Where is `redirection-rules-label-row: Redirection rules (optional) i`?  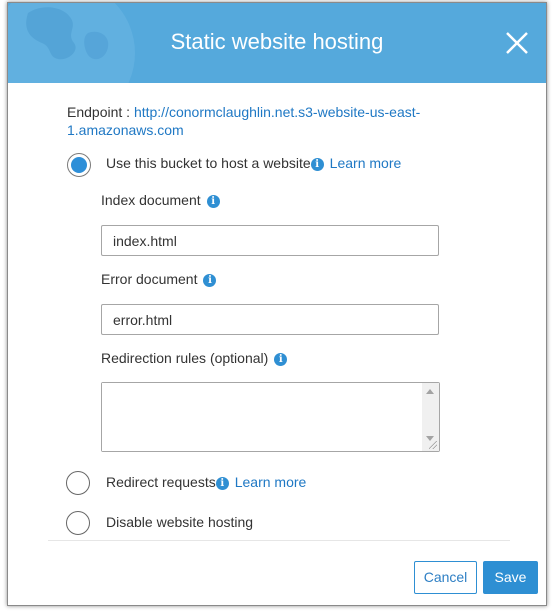 redirection-rules-label-row: Redirection rules (optional) i is located at coordinates (194, 358).